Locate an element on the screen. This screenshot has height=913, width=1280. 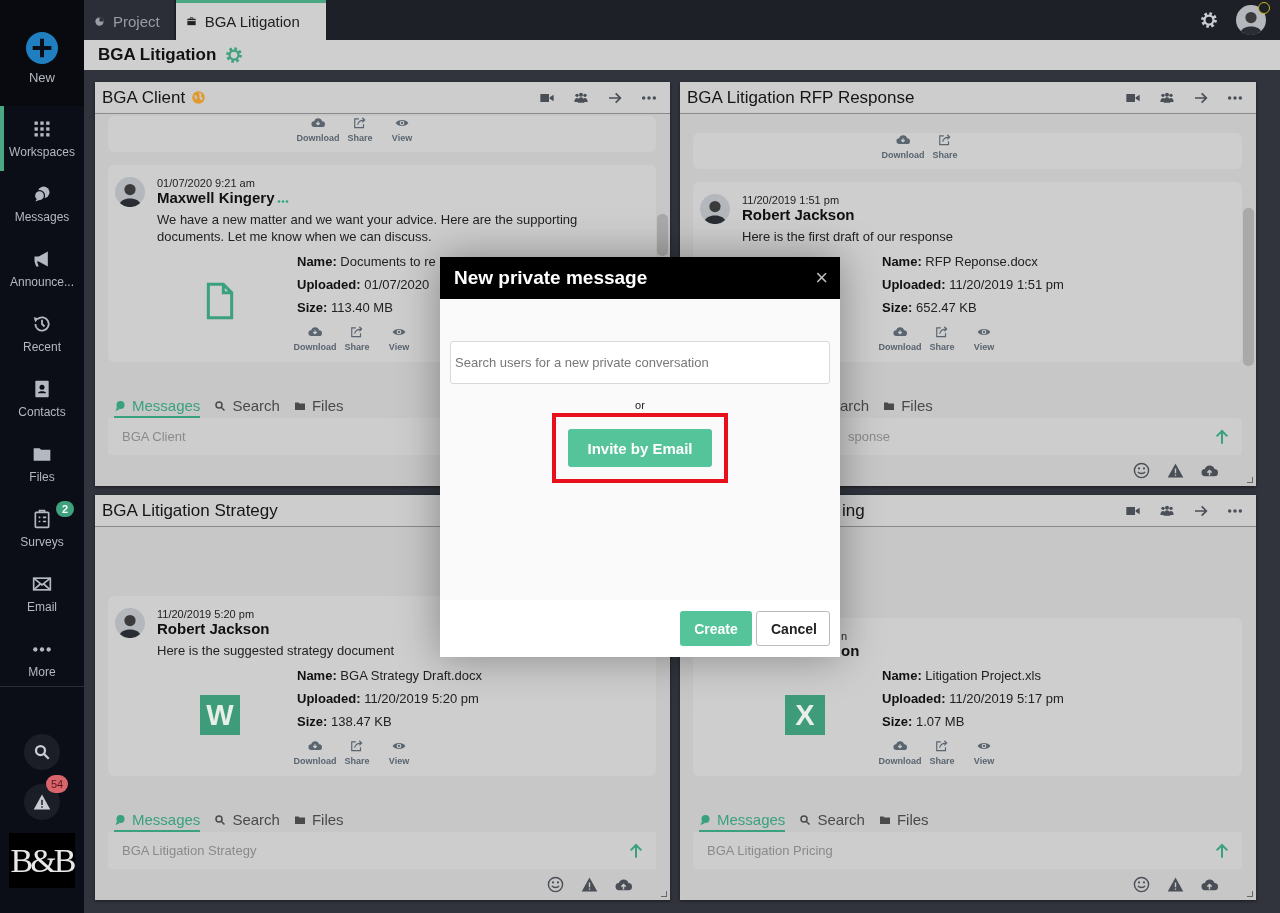
message-text: Here is the suggested strategy document is located at coordinates (276, 650).